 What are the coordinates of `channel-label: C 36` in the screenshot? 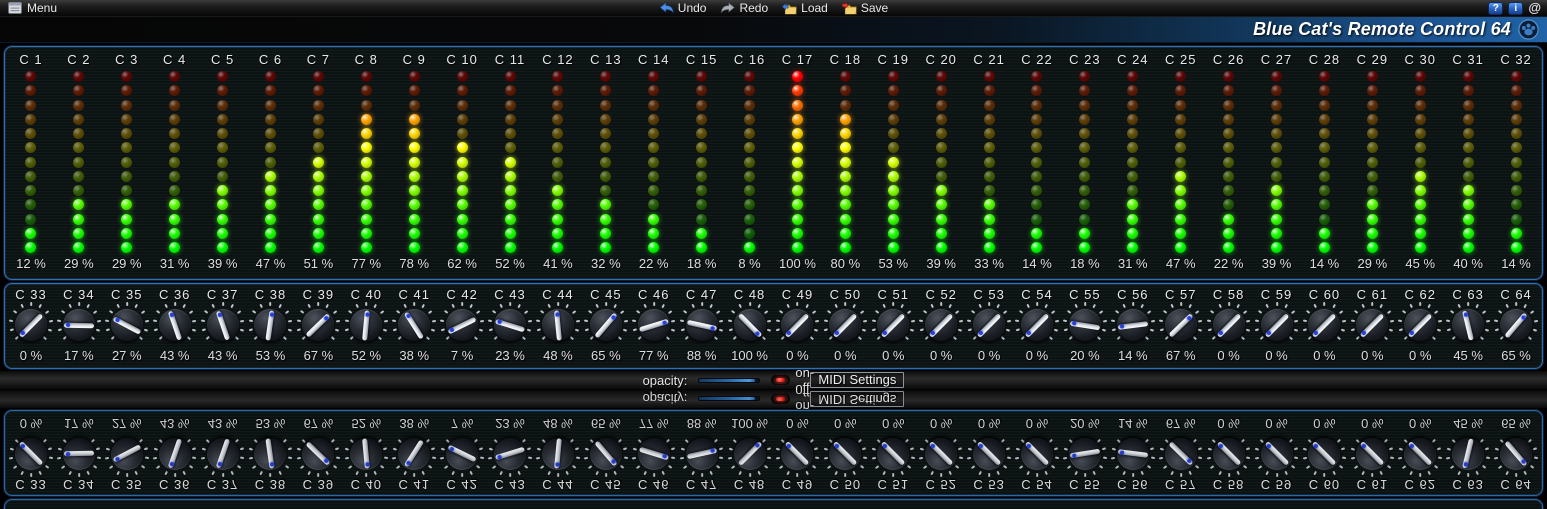 It's located at (174, 294).